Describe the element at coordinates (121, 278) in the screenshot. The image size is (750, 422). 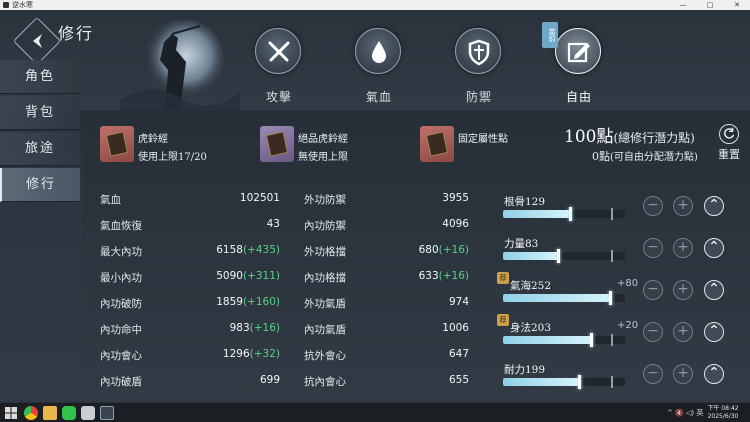
I see `stat-key: 最小內功` at that location.